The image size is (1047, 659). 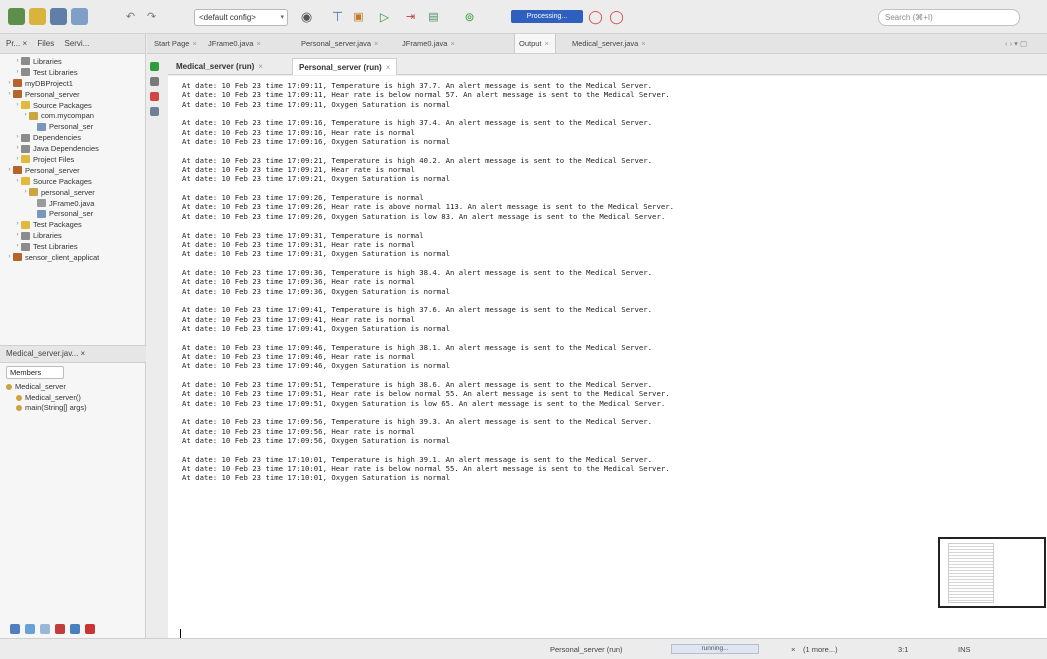 I want to click on tab-projects: Pr... ×, so click(x=16, y=43).